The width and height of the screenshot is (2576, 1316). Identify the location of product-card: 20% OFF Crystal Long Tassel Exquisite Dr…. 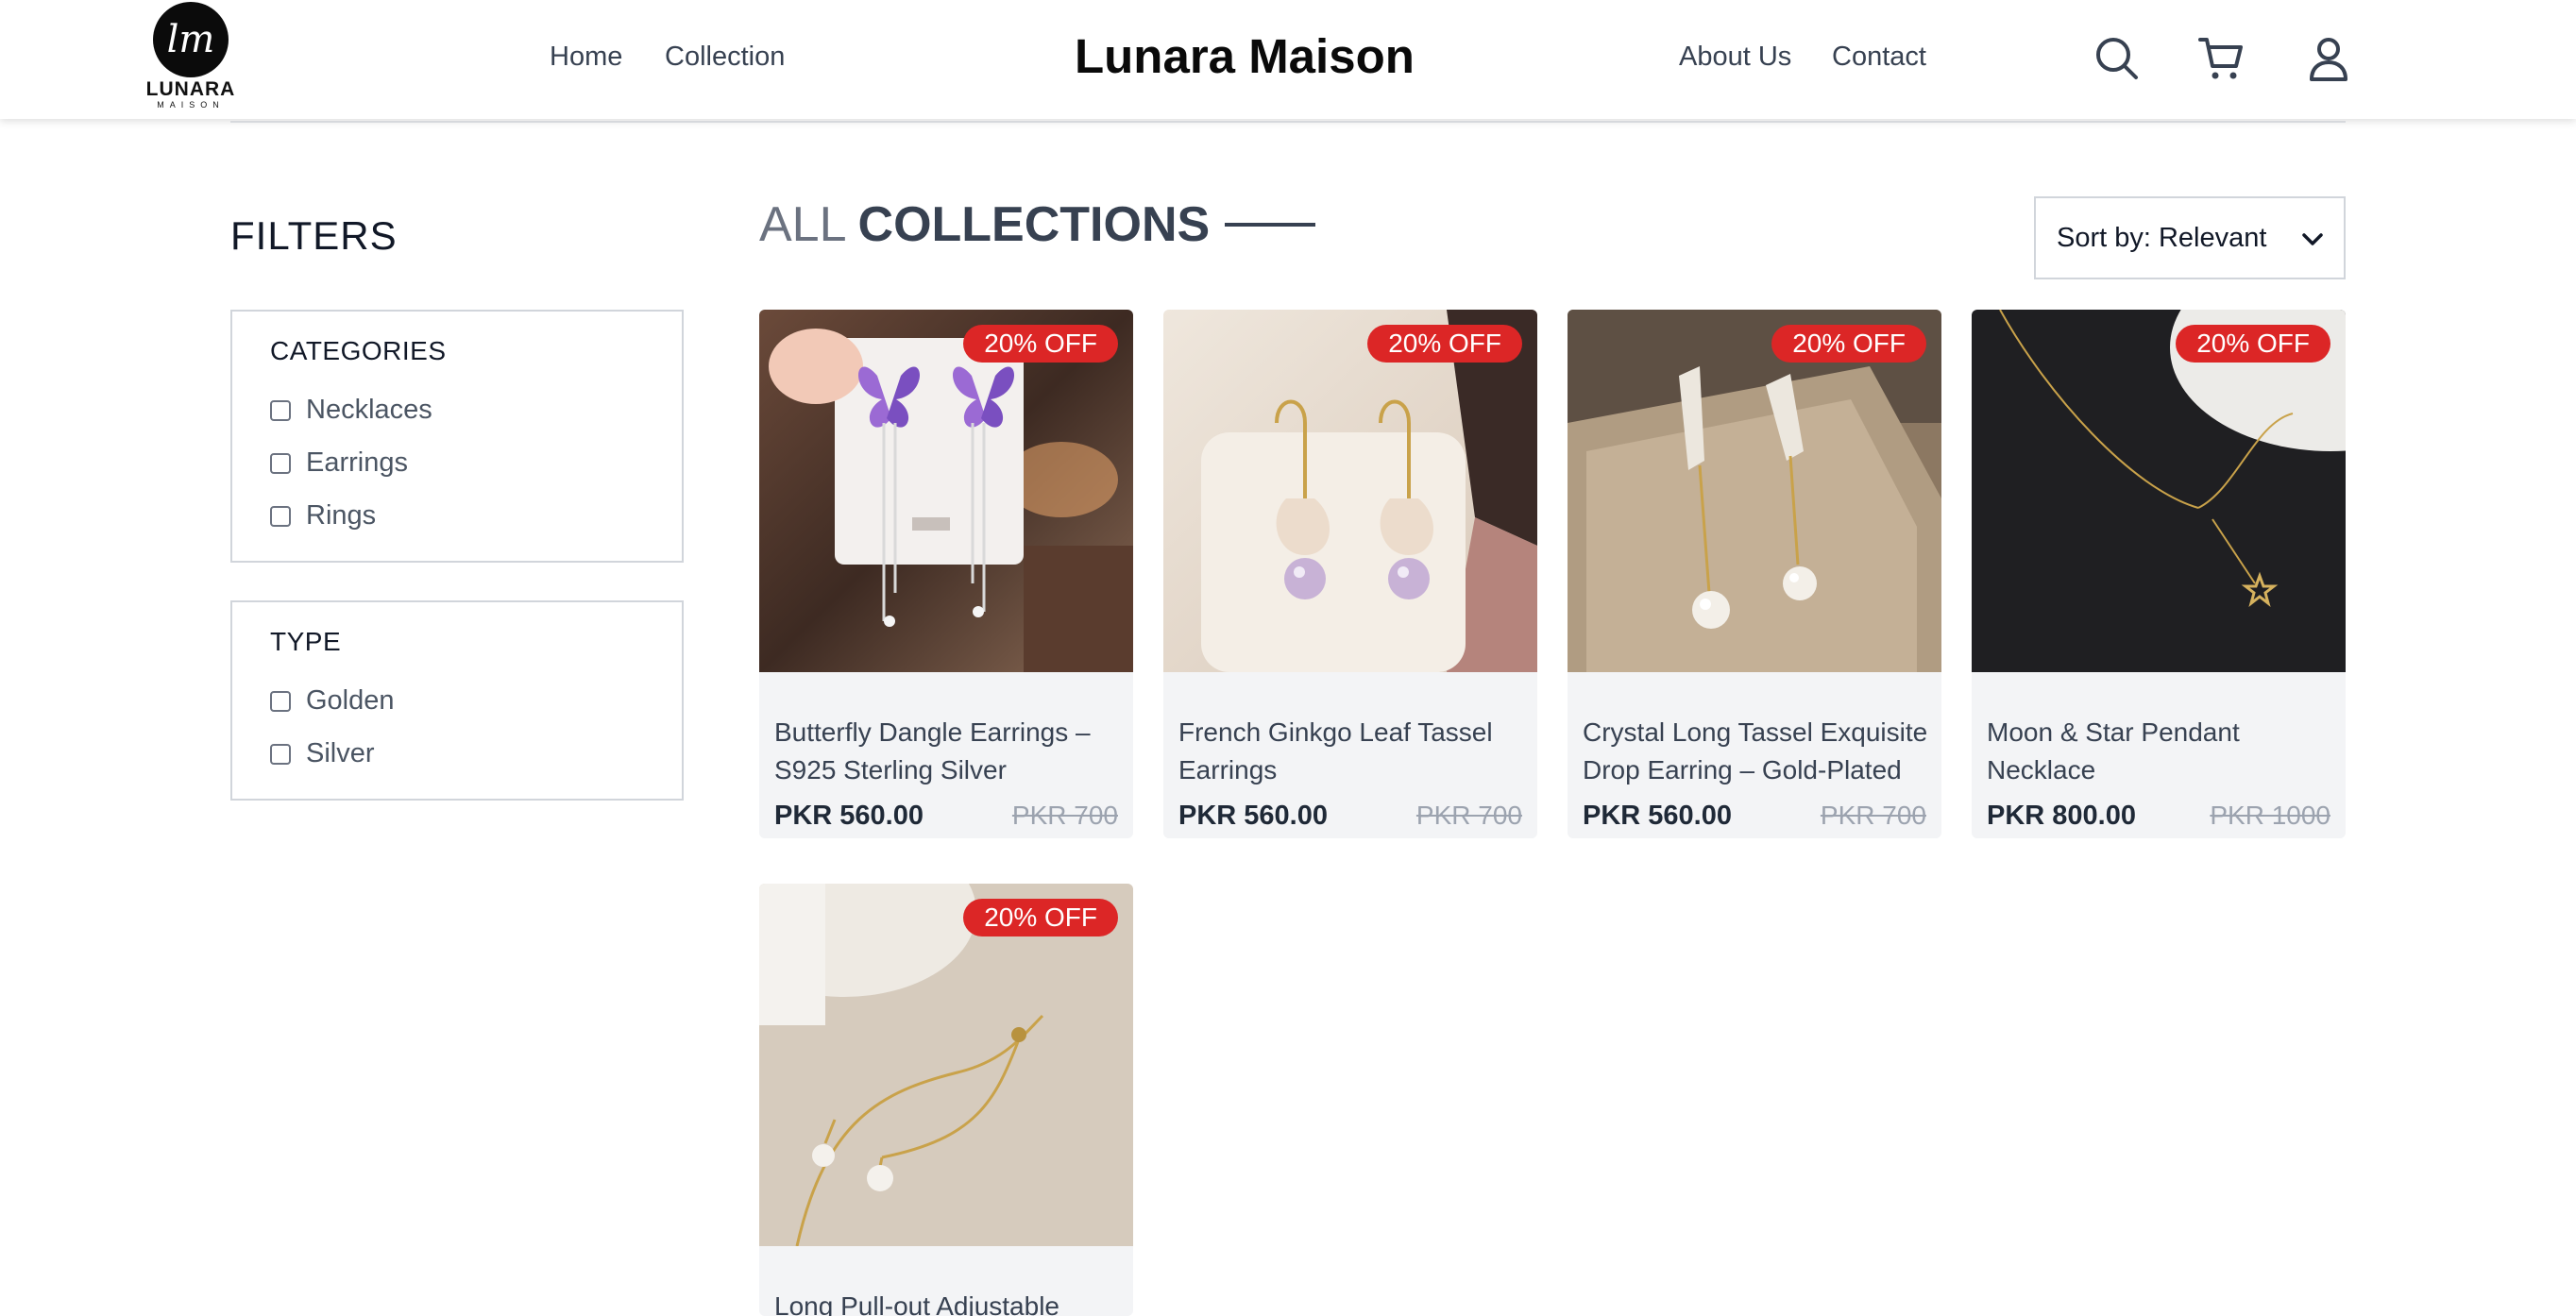
(1754, 574).